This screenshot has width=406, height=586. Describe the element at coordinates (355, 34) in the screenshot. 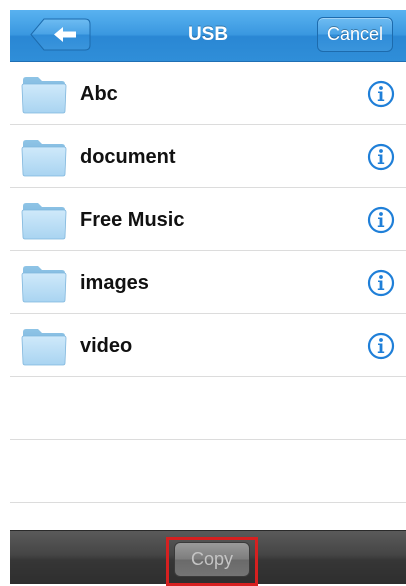

I see `cancel-button: Cancel` at that location.